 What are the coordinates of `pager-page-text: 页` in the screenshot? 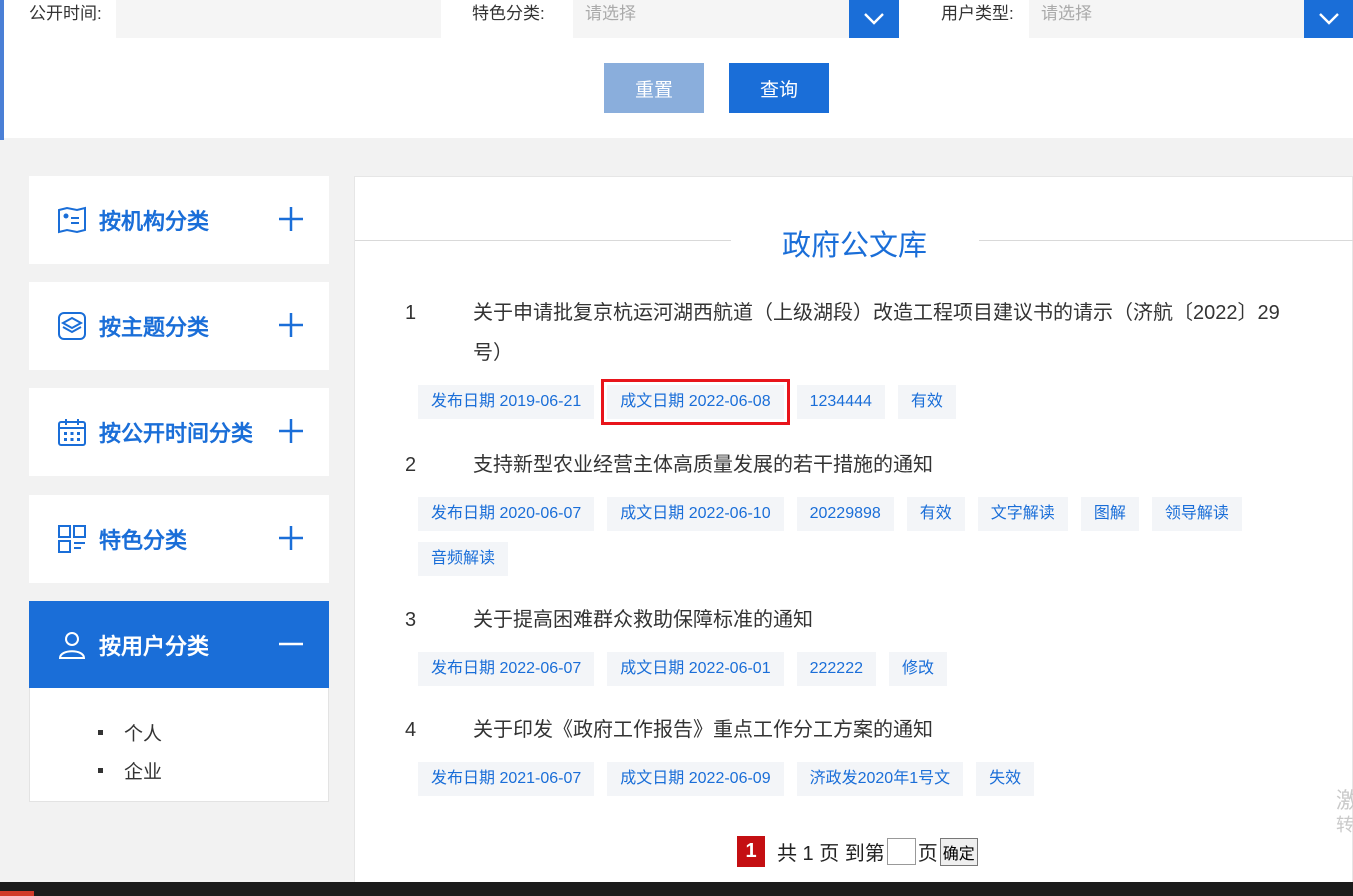 It's located at (927, 854).